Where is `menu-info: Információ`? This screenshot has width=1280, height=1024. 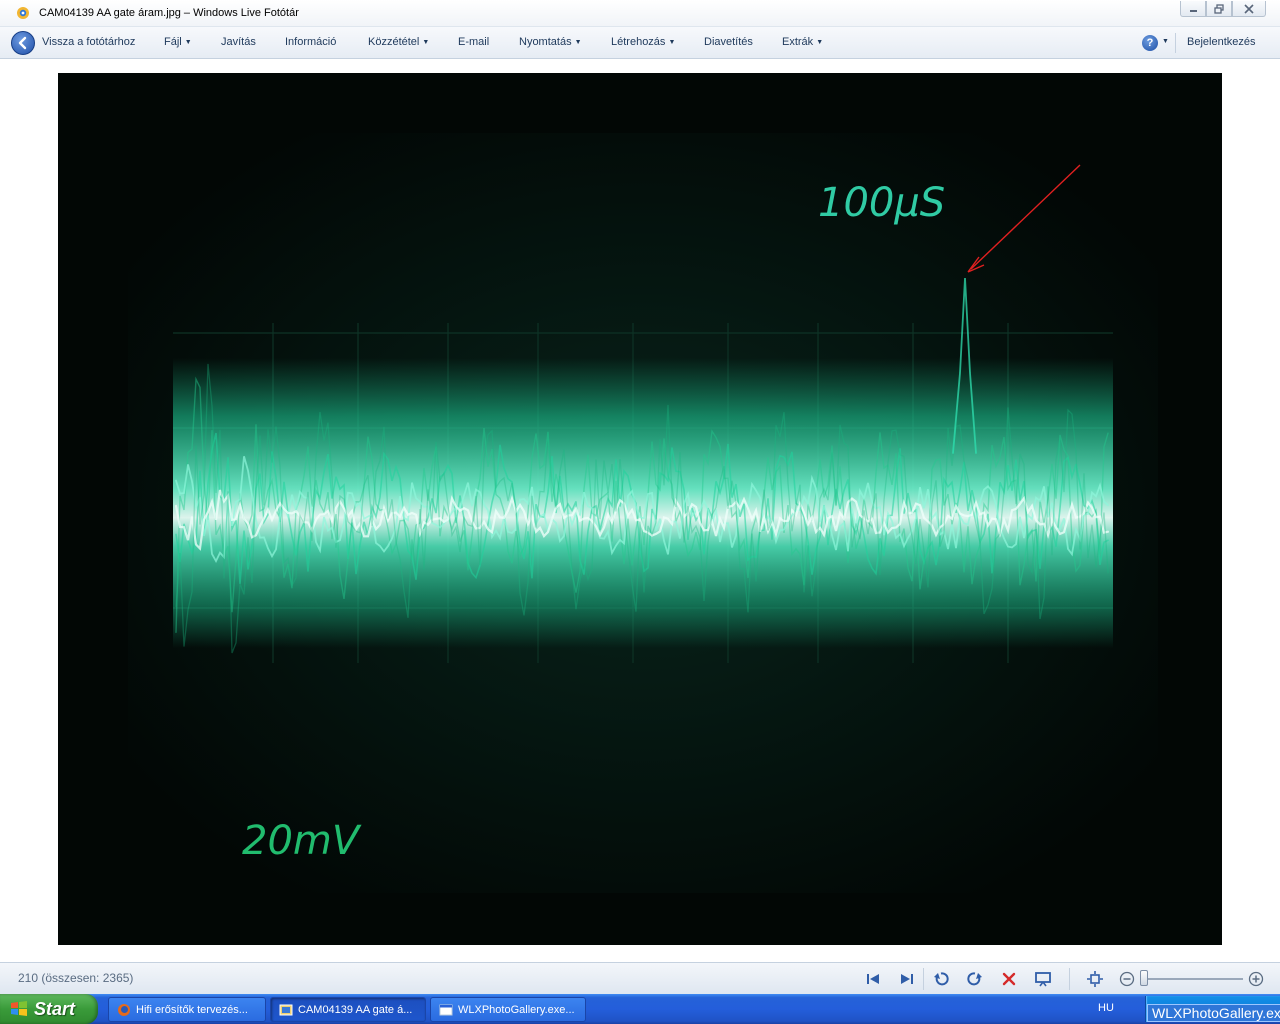
menu-info: Információ is located at coordinates (310, 42).